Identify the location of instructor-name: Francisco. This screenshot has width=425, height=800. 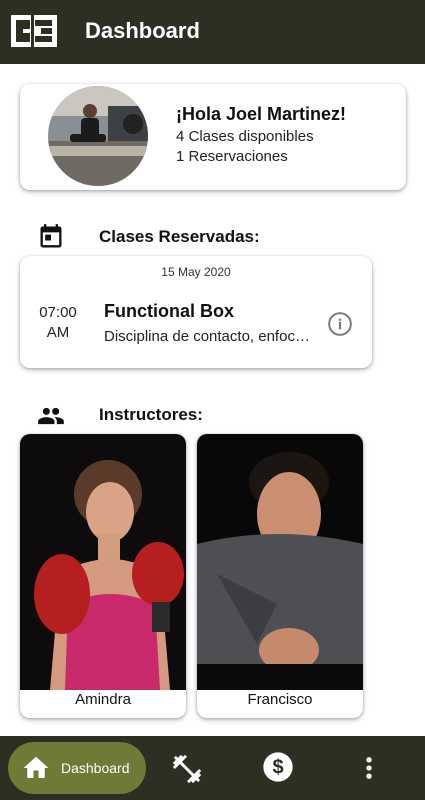
(280, 699).